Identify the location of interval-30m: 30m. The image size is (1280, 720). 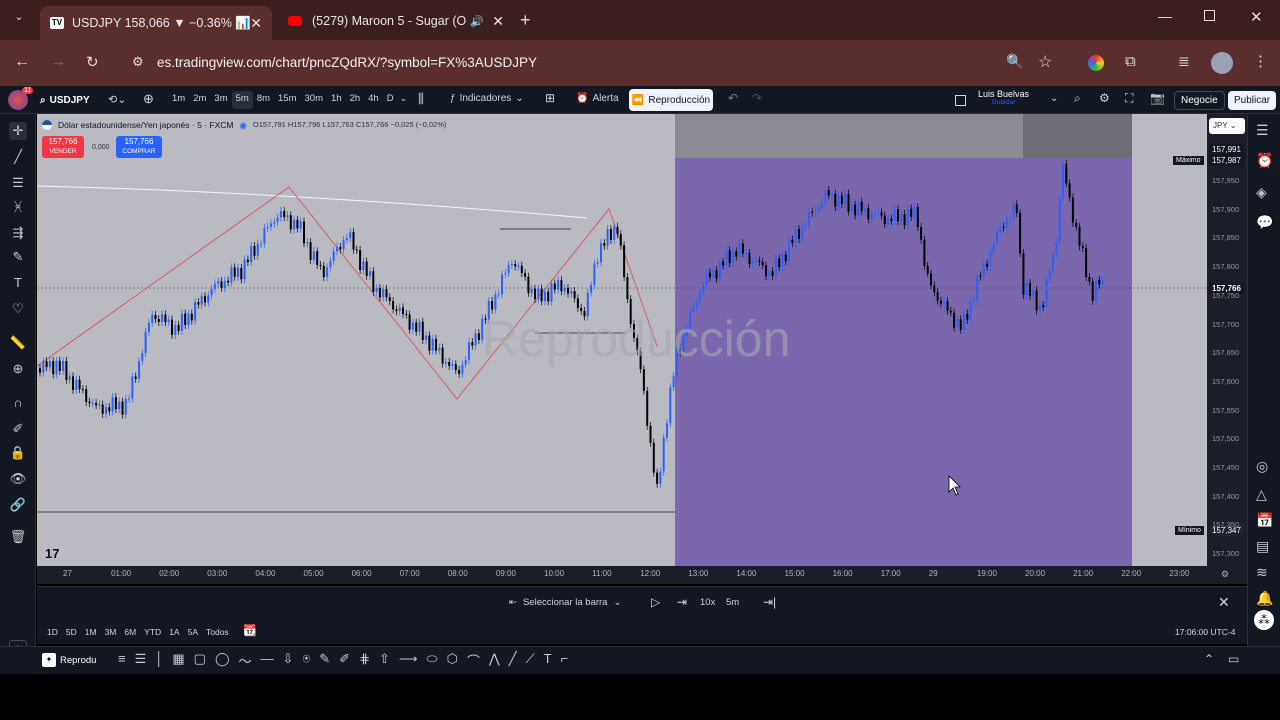
(314, 100).